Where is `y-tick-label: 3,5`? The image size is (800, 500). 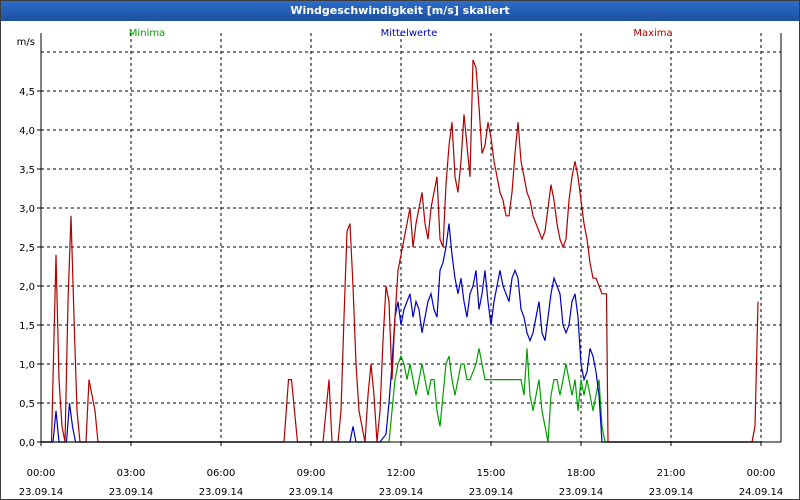 y-tick-label: 3,5 is located at coordinates (27, 170).